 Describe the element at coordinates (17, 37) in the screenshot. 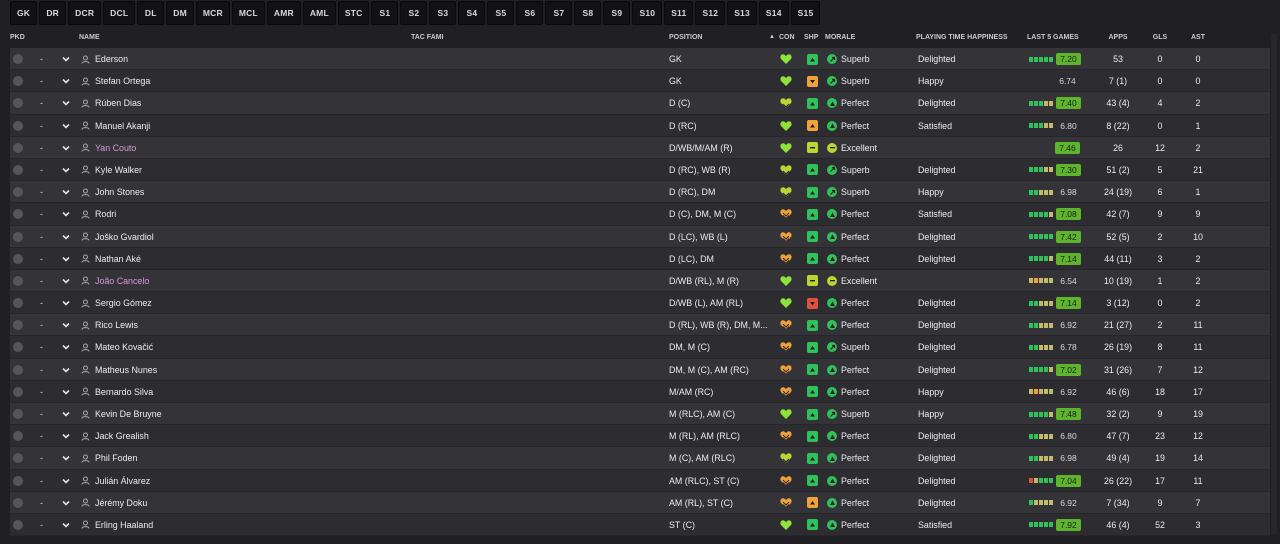

I see `col-pkd: PKD` at that location.